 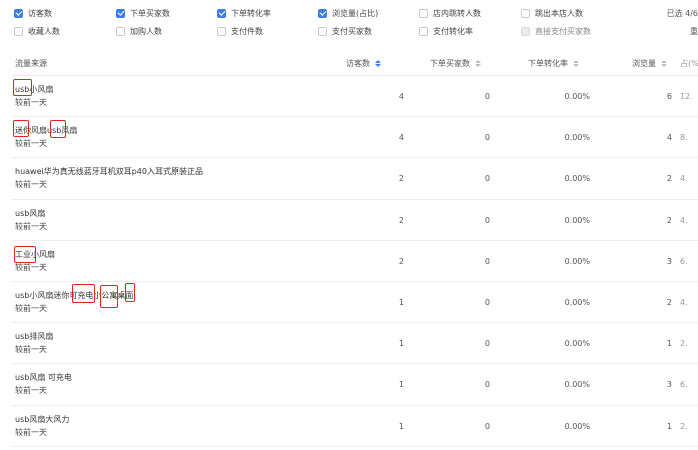 I want to click on source-name: huawei华为真无线蓝牙耳机双耳p40入耳式原装正品, so click(x=109, y=171).